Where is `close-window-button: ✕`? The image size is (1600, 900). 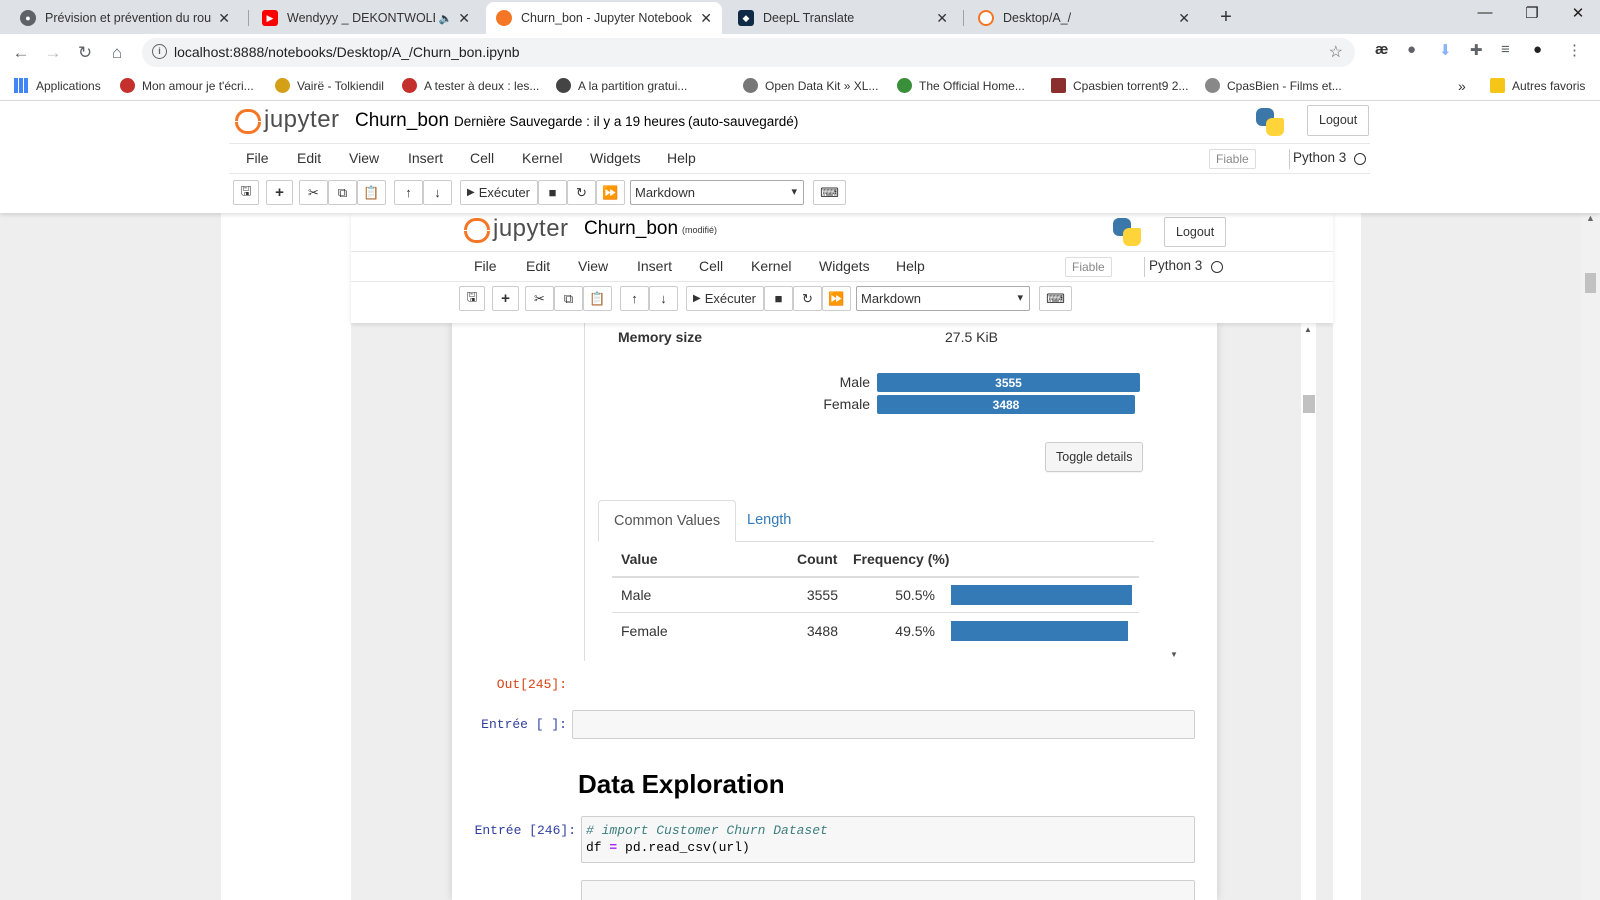
close-window-button: ✕ is located at coordinates (1578, 13).